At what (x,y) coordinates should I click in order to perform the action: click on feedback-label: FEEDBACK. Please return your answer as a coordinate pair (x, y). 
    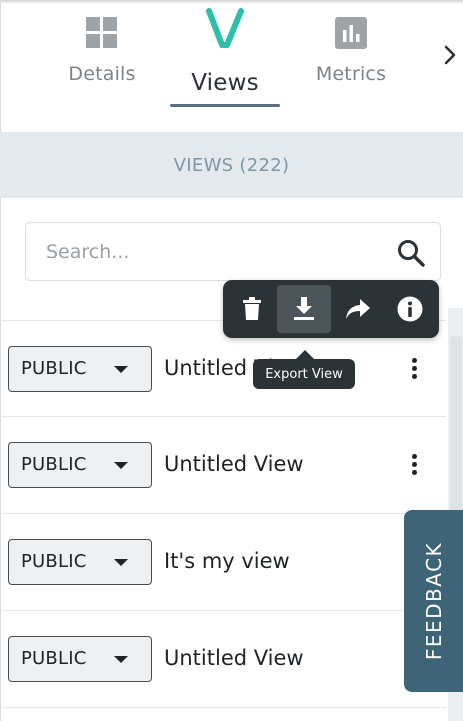
    Looking at the image, I should click on (433, 601).